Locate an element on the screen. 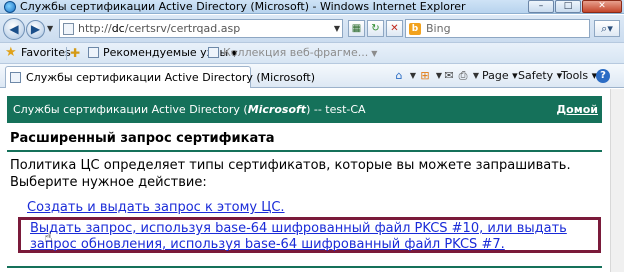 Image resolution: width=624 pixels, height=272 pixels. refresh-icon: ↻ is located at coordinates (375, 28).